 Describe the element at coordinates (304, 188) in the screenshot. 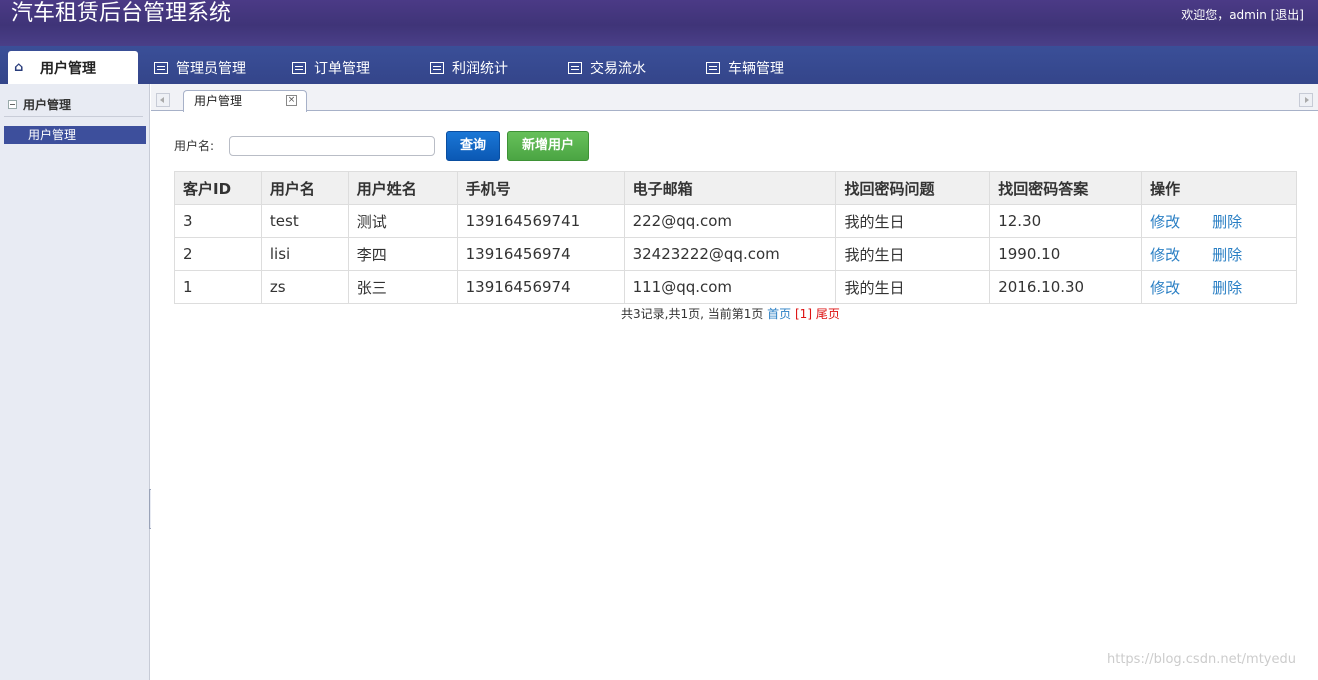

I see `column-header: 用户名` at that location.